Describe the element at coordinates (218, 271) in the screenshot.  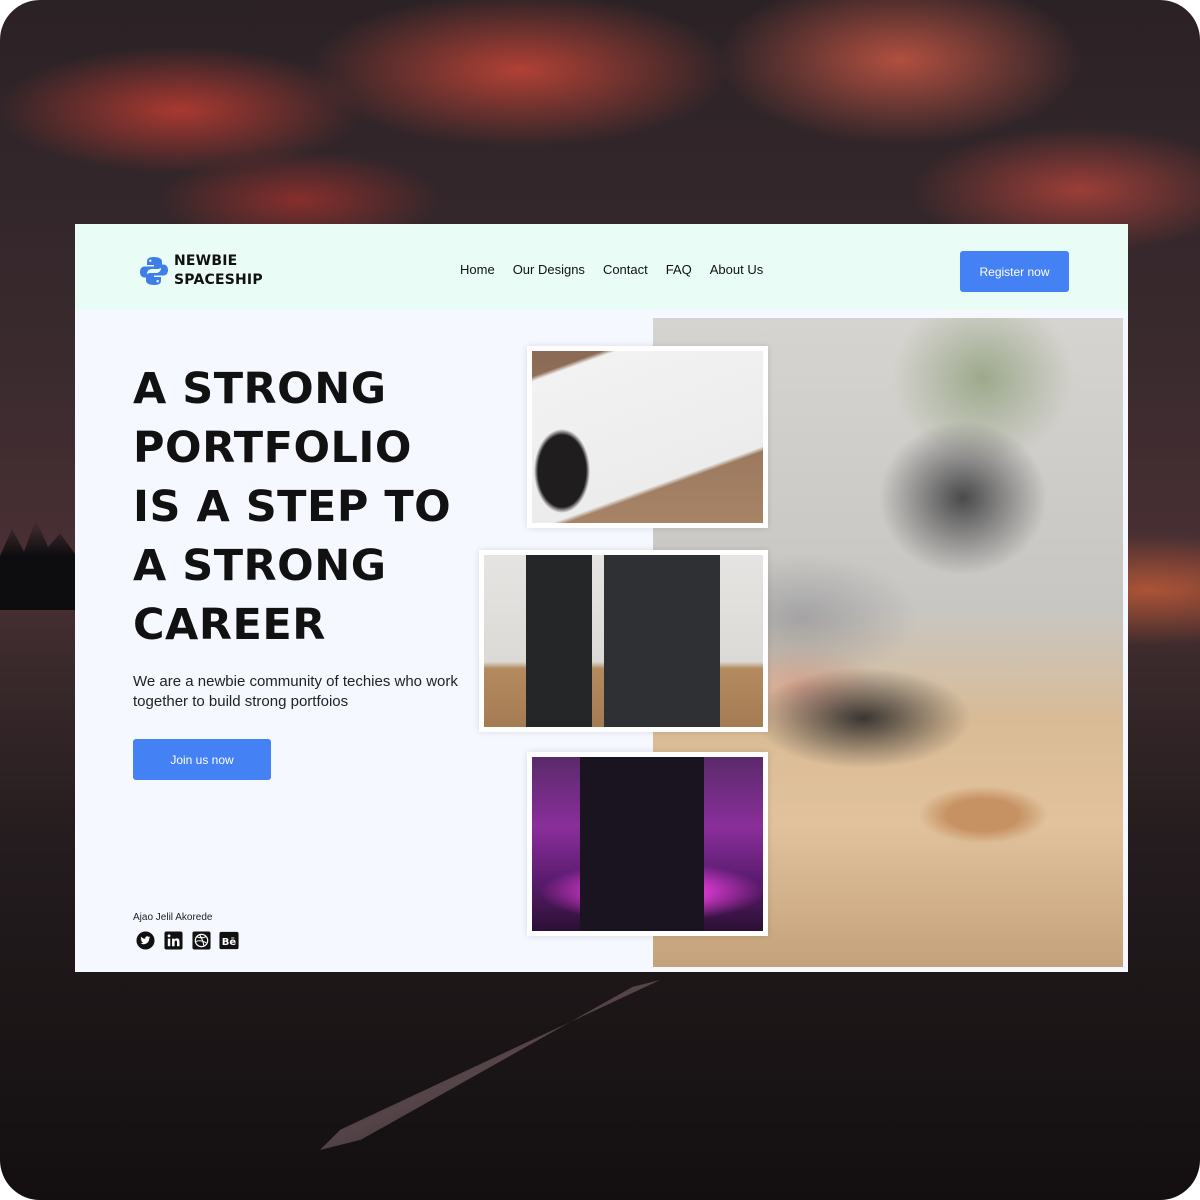
I see `logo-text: NEWBIE SPACESHIP` at that location.